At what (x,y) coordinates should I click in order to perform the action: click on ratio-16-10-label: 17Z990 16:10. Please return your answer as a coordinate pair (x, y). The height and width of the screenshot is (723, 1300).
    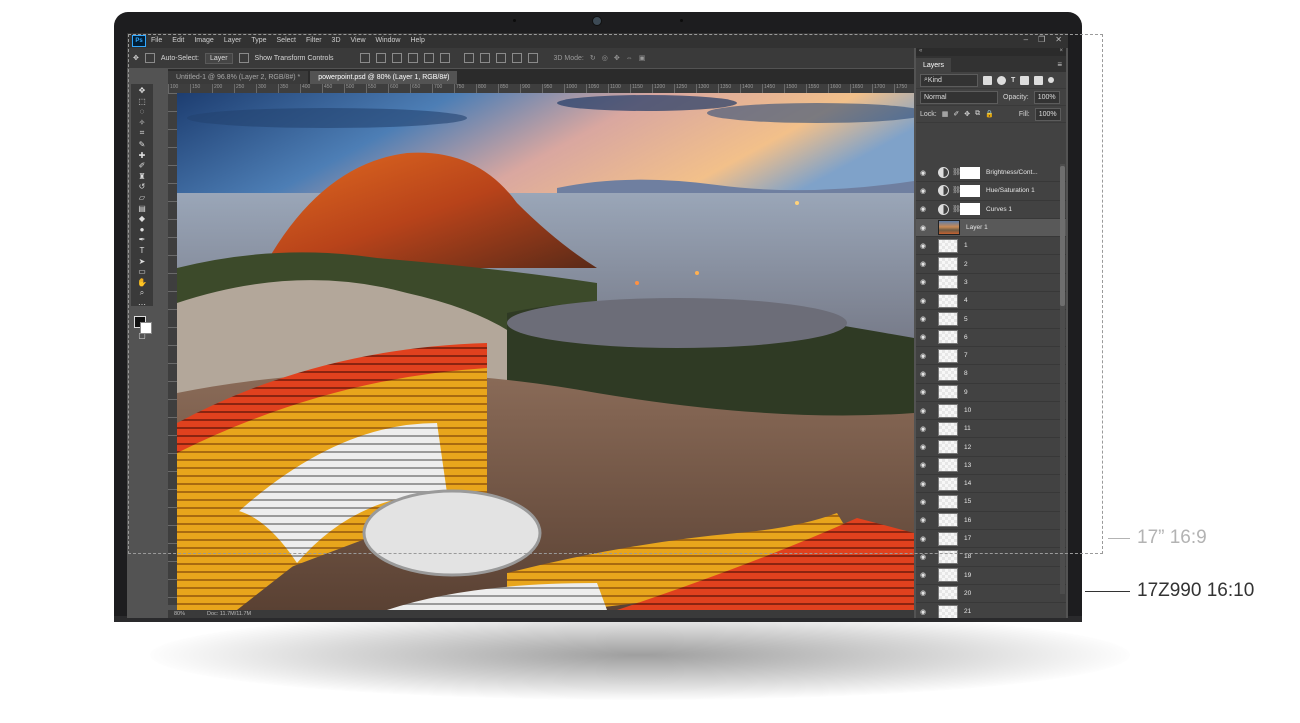
    Looking at the image, I should click on (1196, 590).